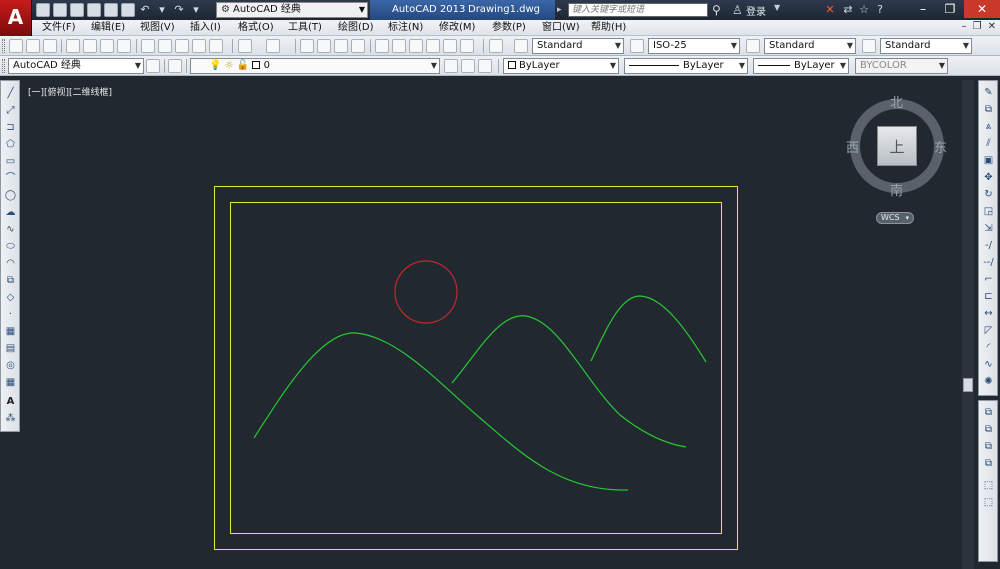 The width and height of the screenshot is (1000, 569). I want to click on zoom-window-icon, so click(341, 46).